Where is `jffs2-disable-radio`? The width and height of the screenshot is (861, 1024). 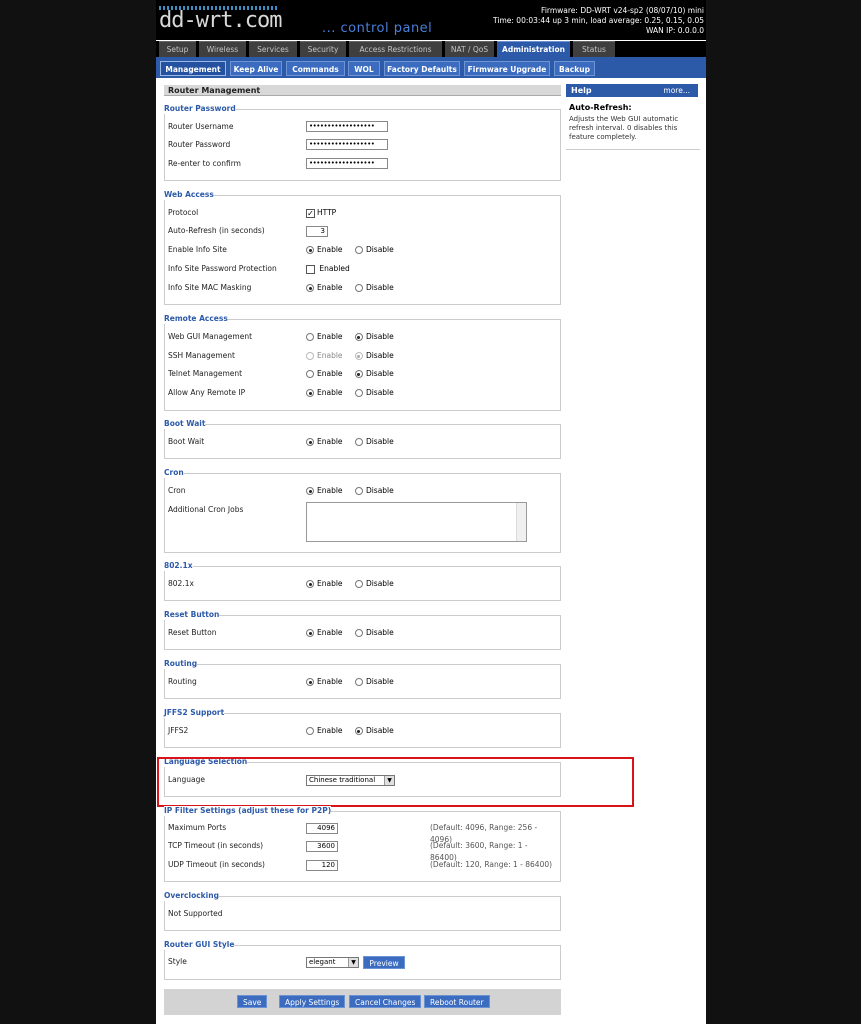 jffs2-disable-radio is located at coordinates (358, 731).